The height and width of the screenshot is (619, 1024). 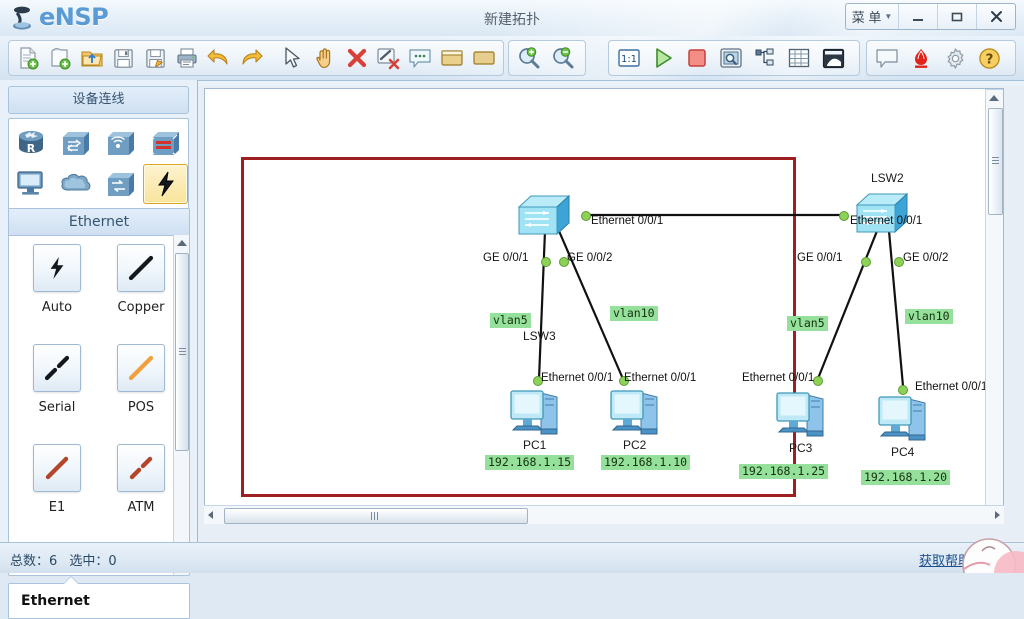 I want to click on svg-text: 1:1, so click(x=629, y=59).